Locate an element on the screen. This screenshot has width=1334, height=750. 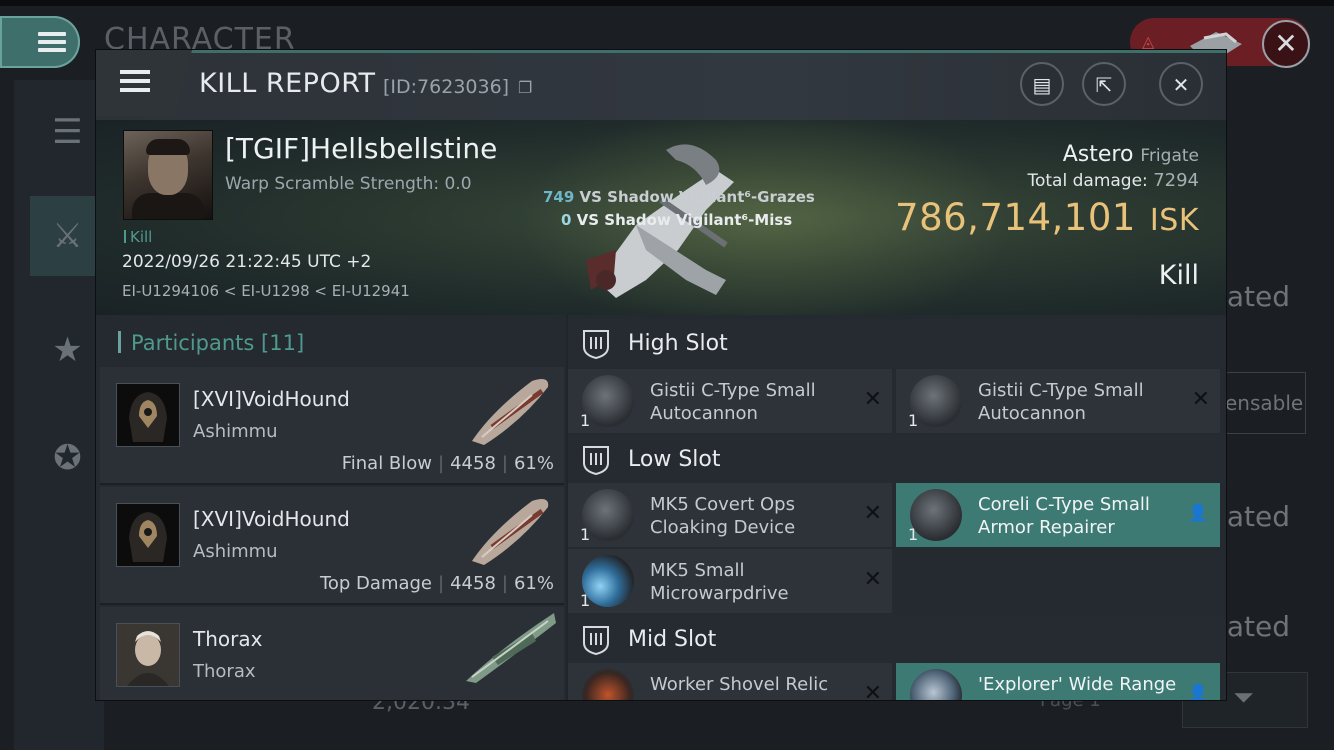
low-slot-icon is located at coordinates (596, 460).